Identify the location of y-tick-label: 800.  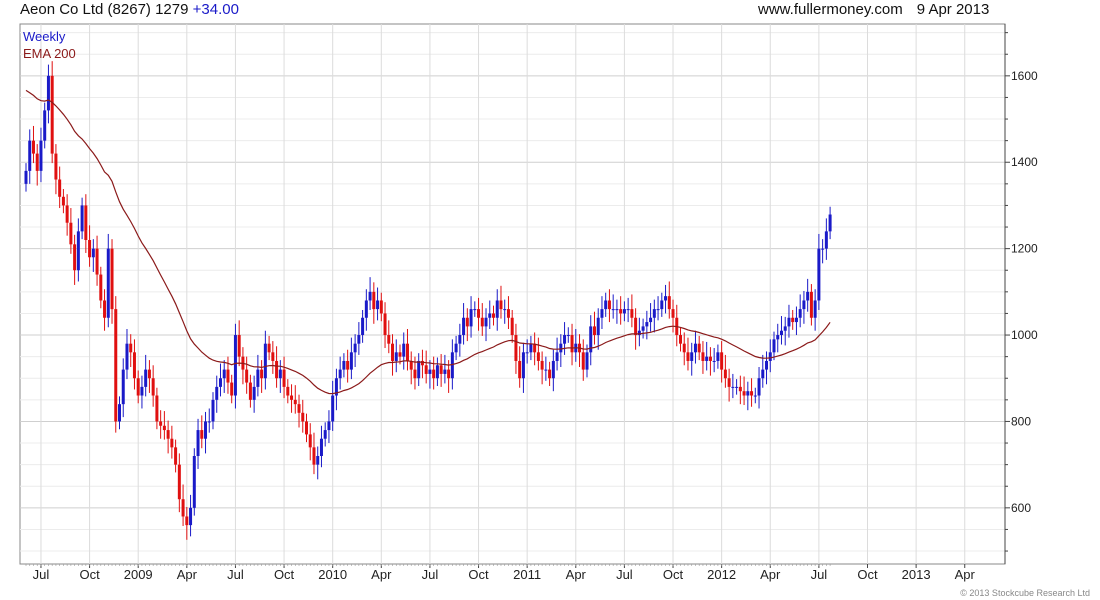
(1021, 421).